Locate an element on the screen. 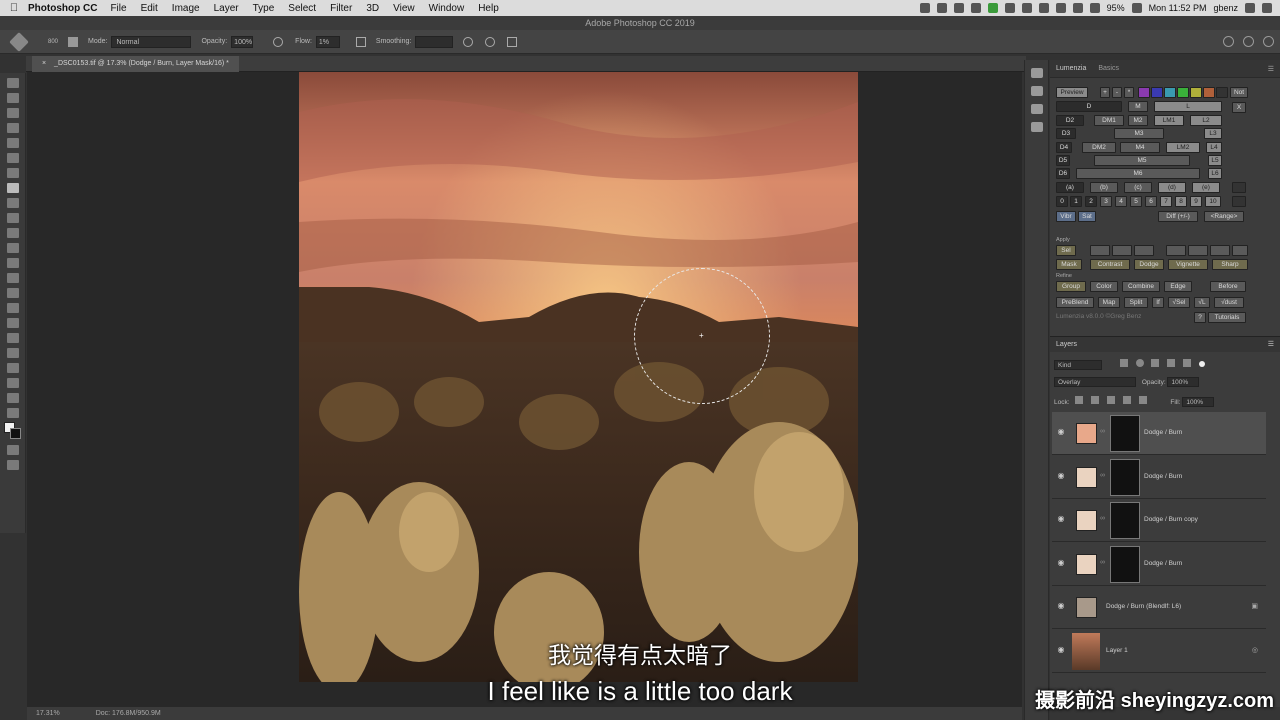 Image resolution: width=1280 pixels, height=720 pixels. eraser-tool-icon is located at coordinates (12, 233).